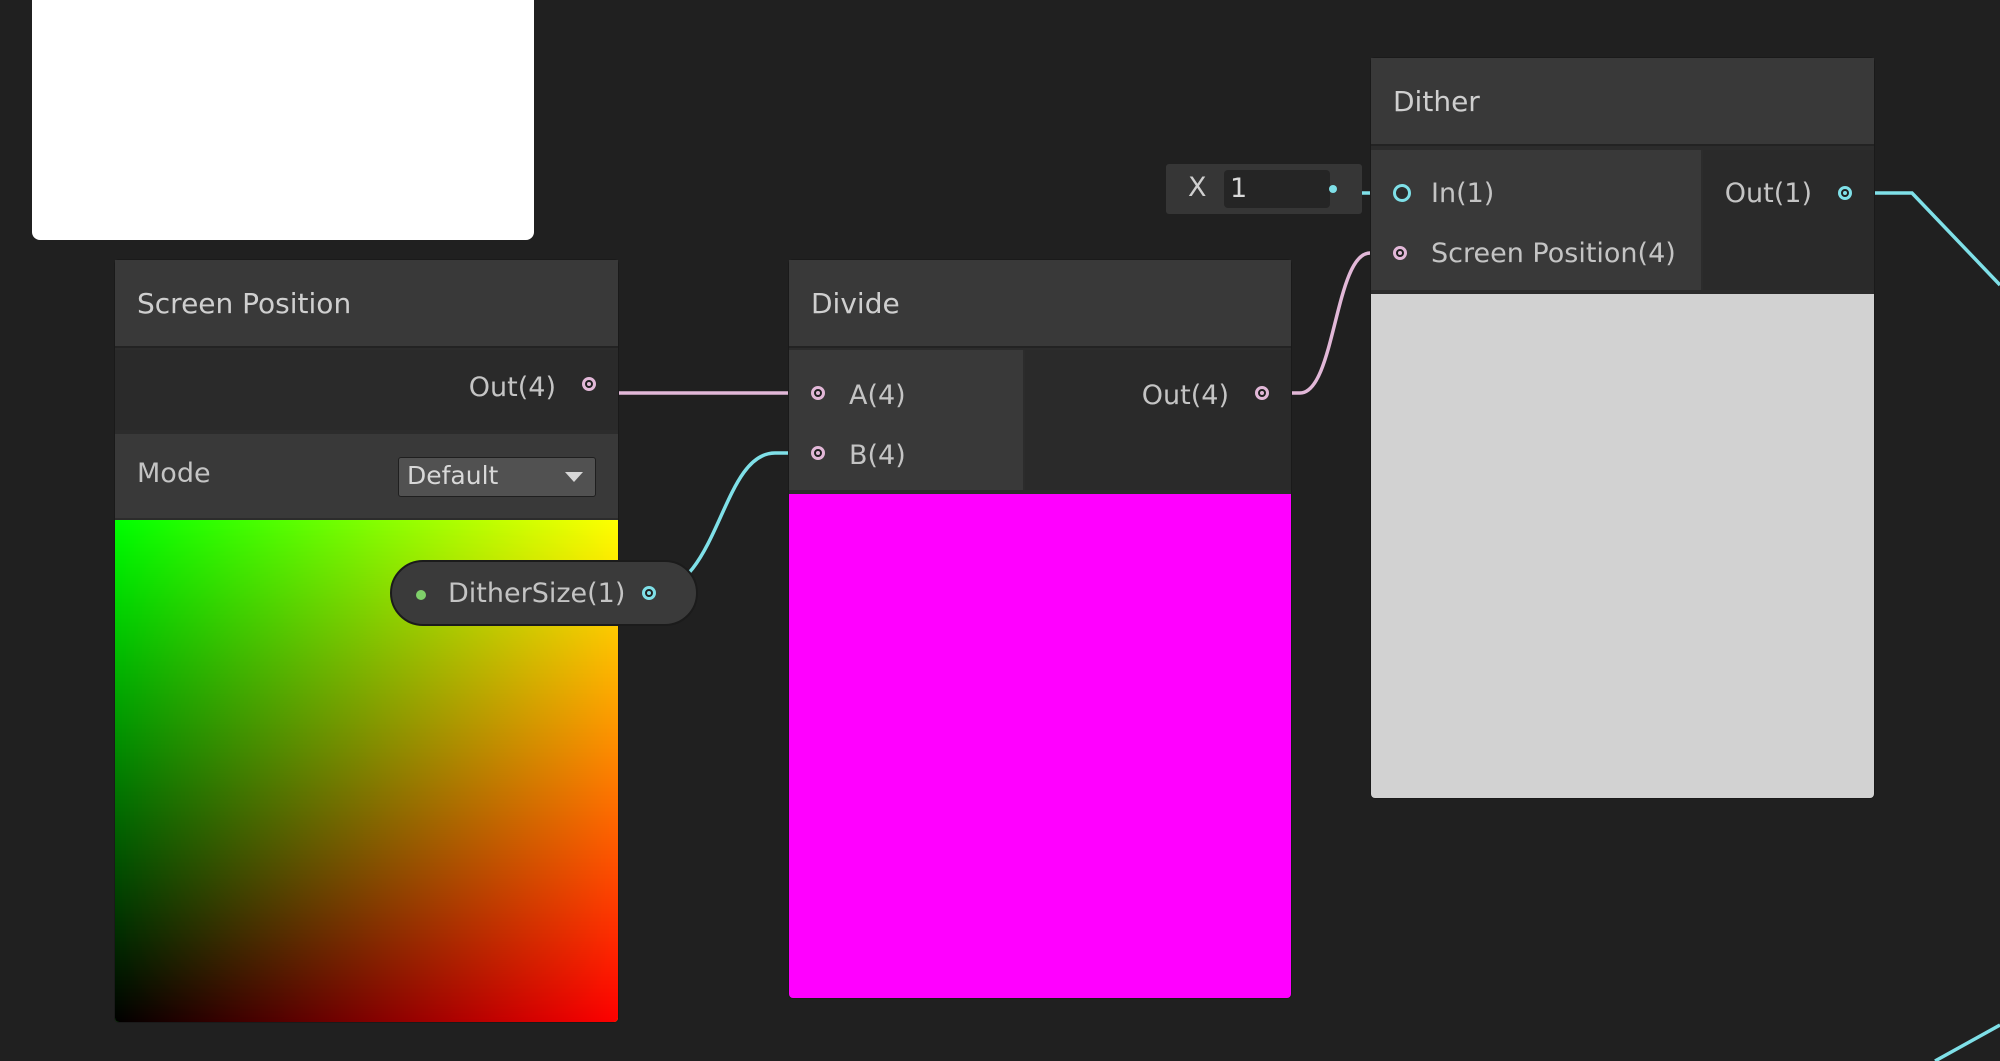 This screenshot has width=2000, height=1061. I want to click on input-b-label: B(4), so click(877, 455).